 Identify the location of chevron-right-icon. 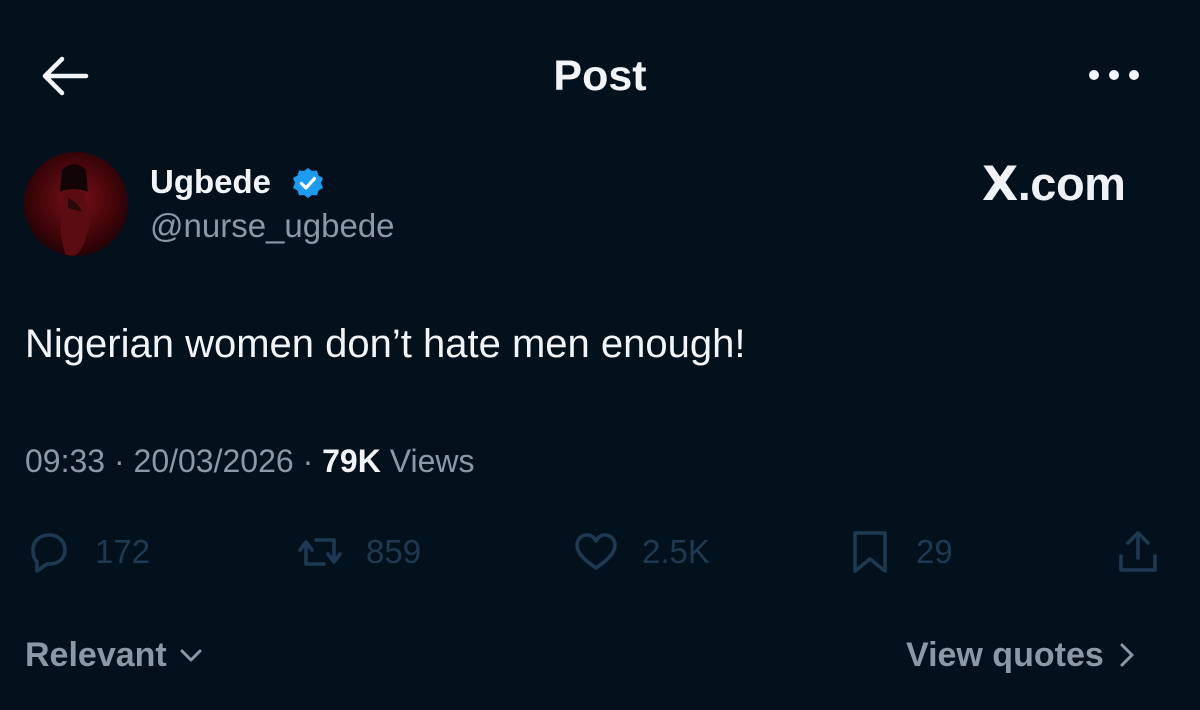
(1127, 655).